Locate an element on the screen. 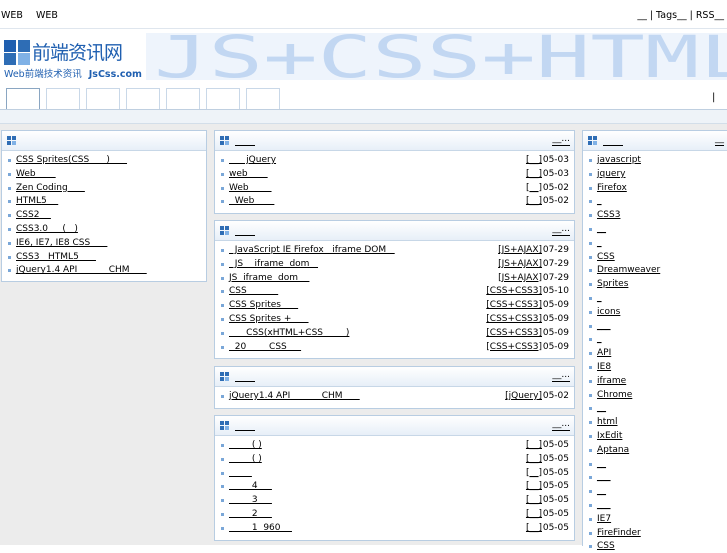 The width and height of the screenshot is (727, 553). list-item: CSS3.0 ( ) is located at coordinates (104, 229).